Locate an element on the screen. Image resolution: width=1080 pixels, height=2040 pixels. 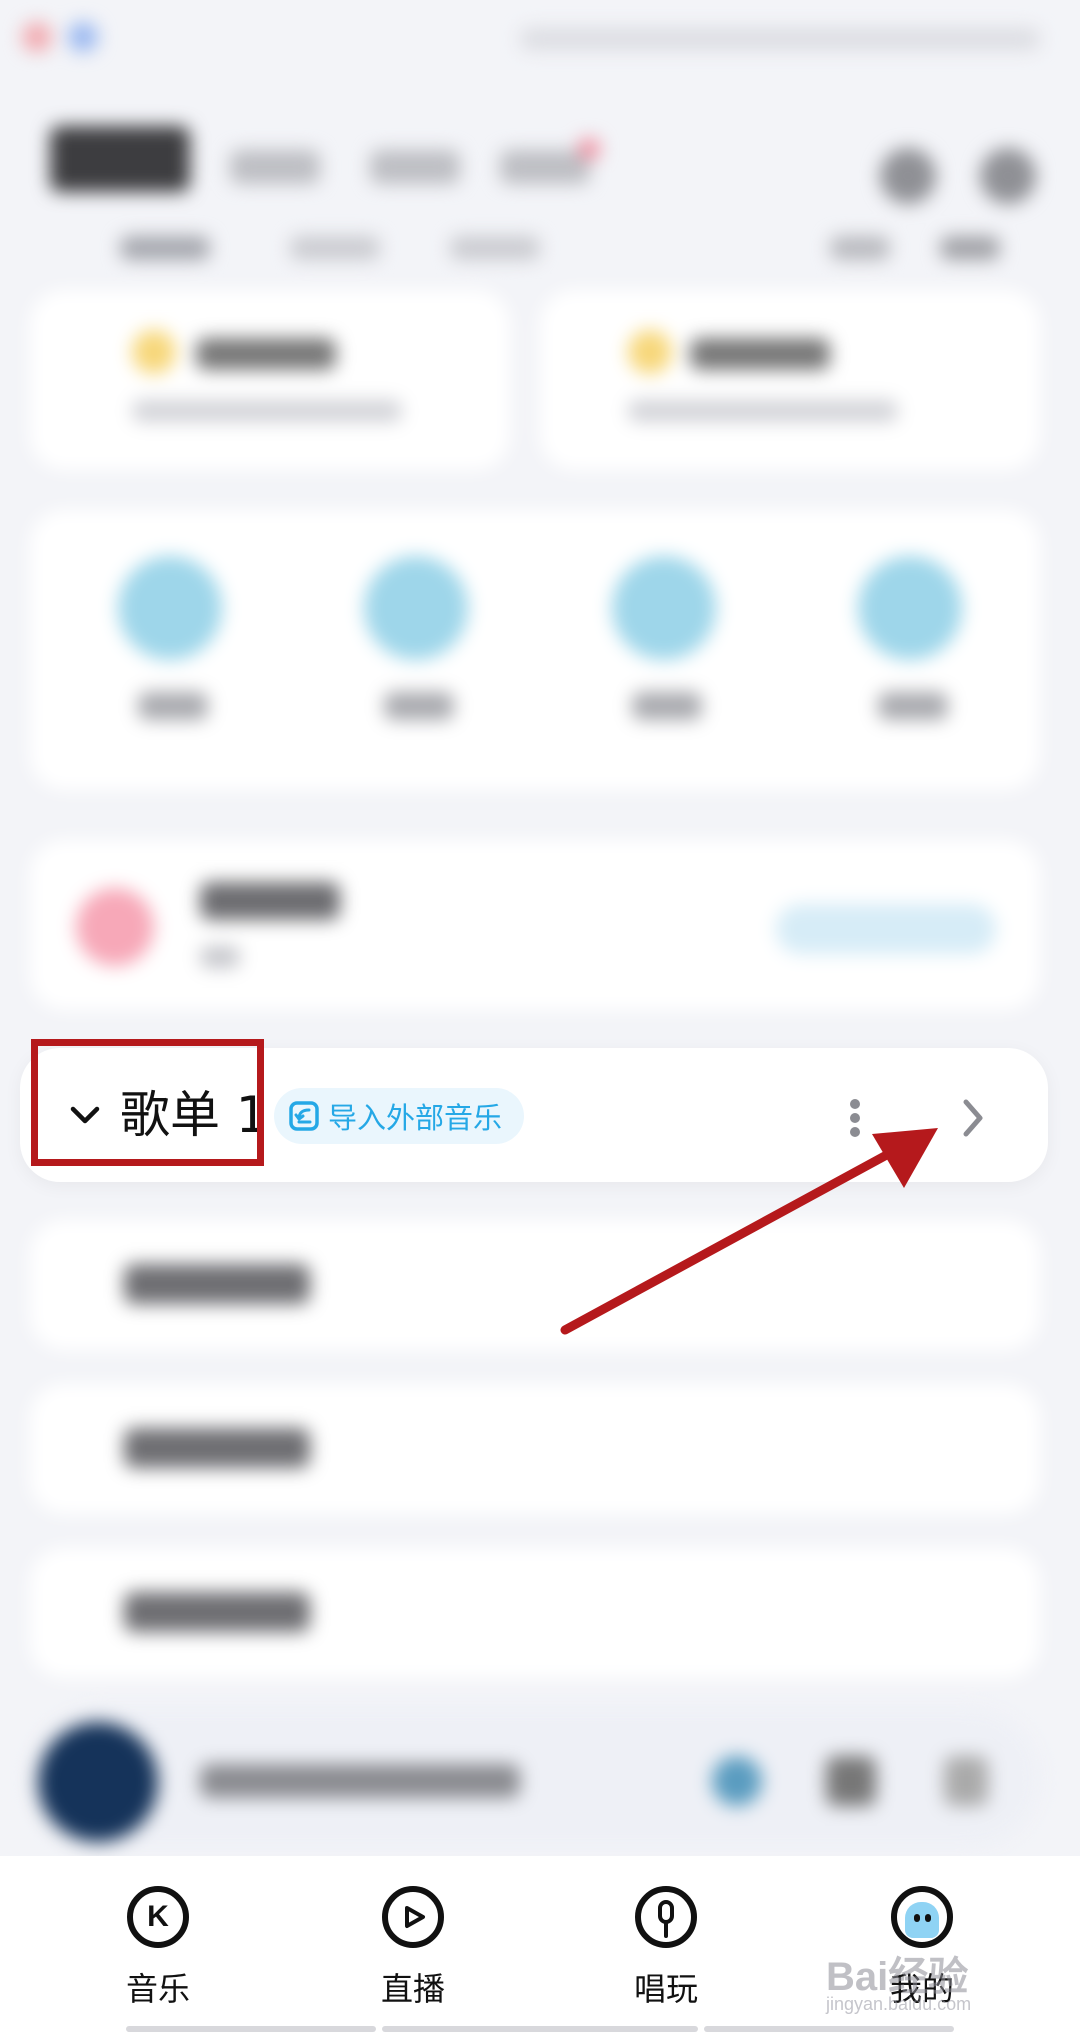
ghost-face-icon is located at coordinates (922, 1917).